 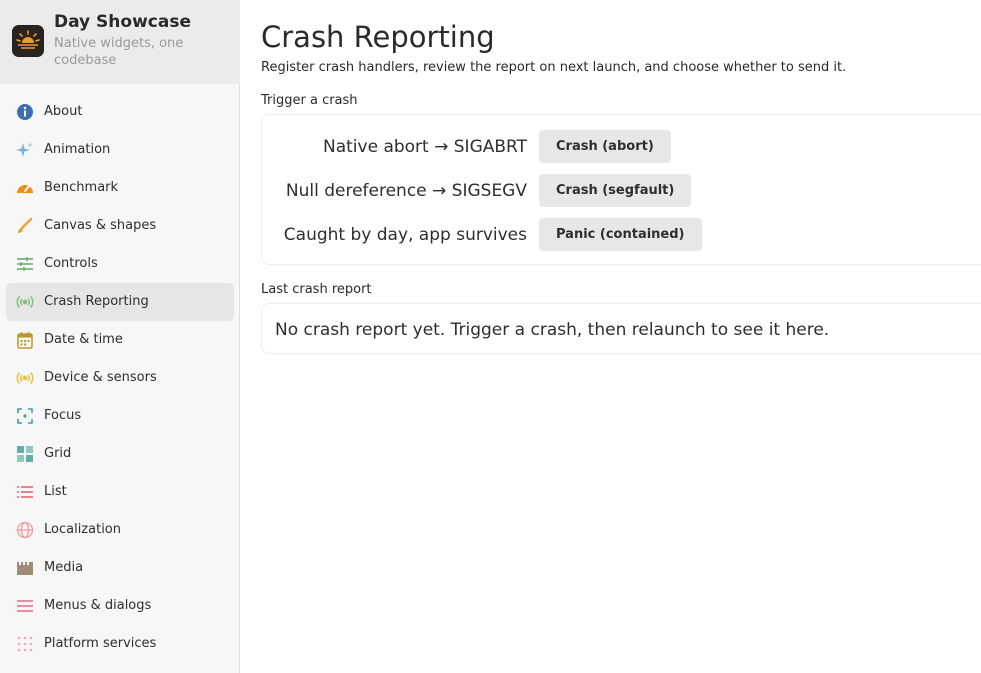 I want to click on menu-icon, so click(x=25, y=606).